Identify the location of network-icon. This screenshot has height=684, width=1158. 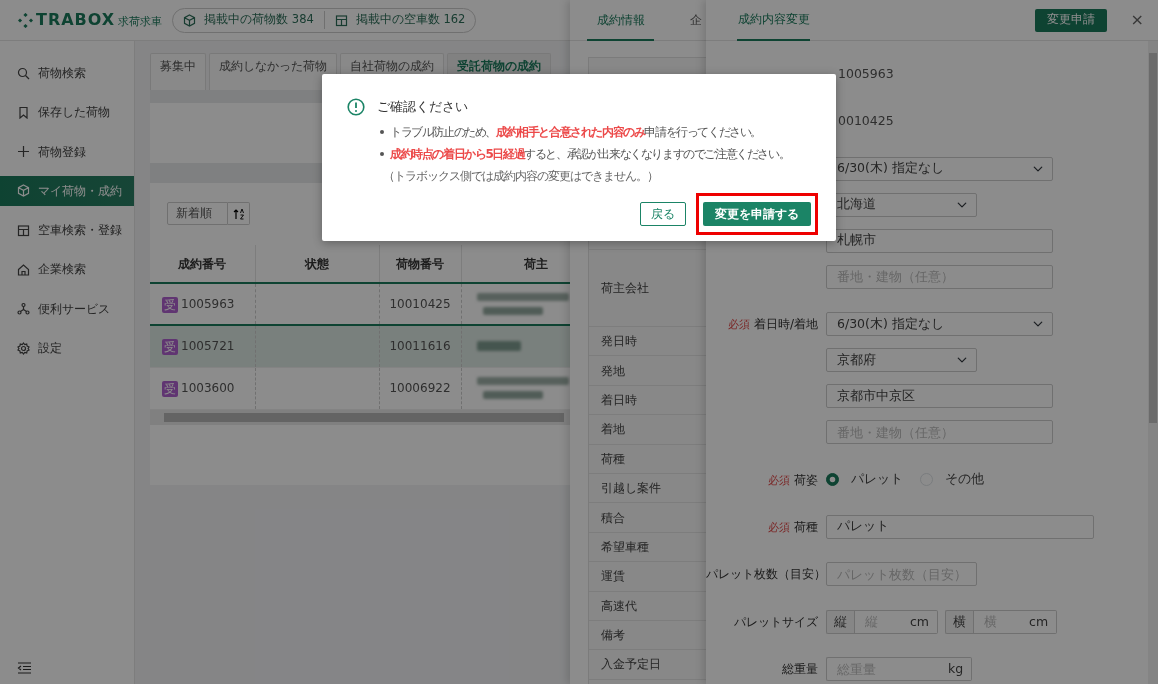
(23, 309).